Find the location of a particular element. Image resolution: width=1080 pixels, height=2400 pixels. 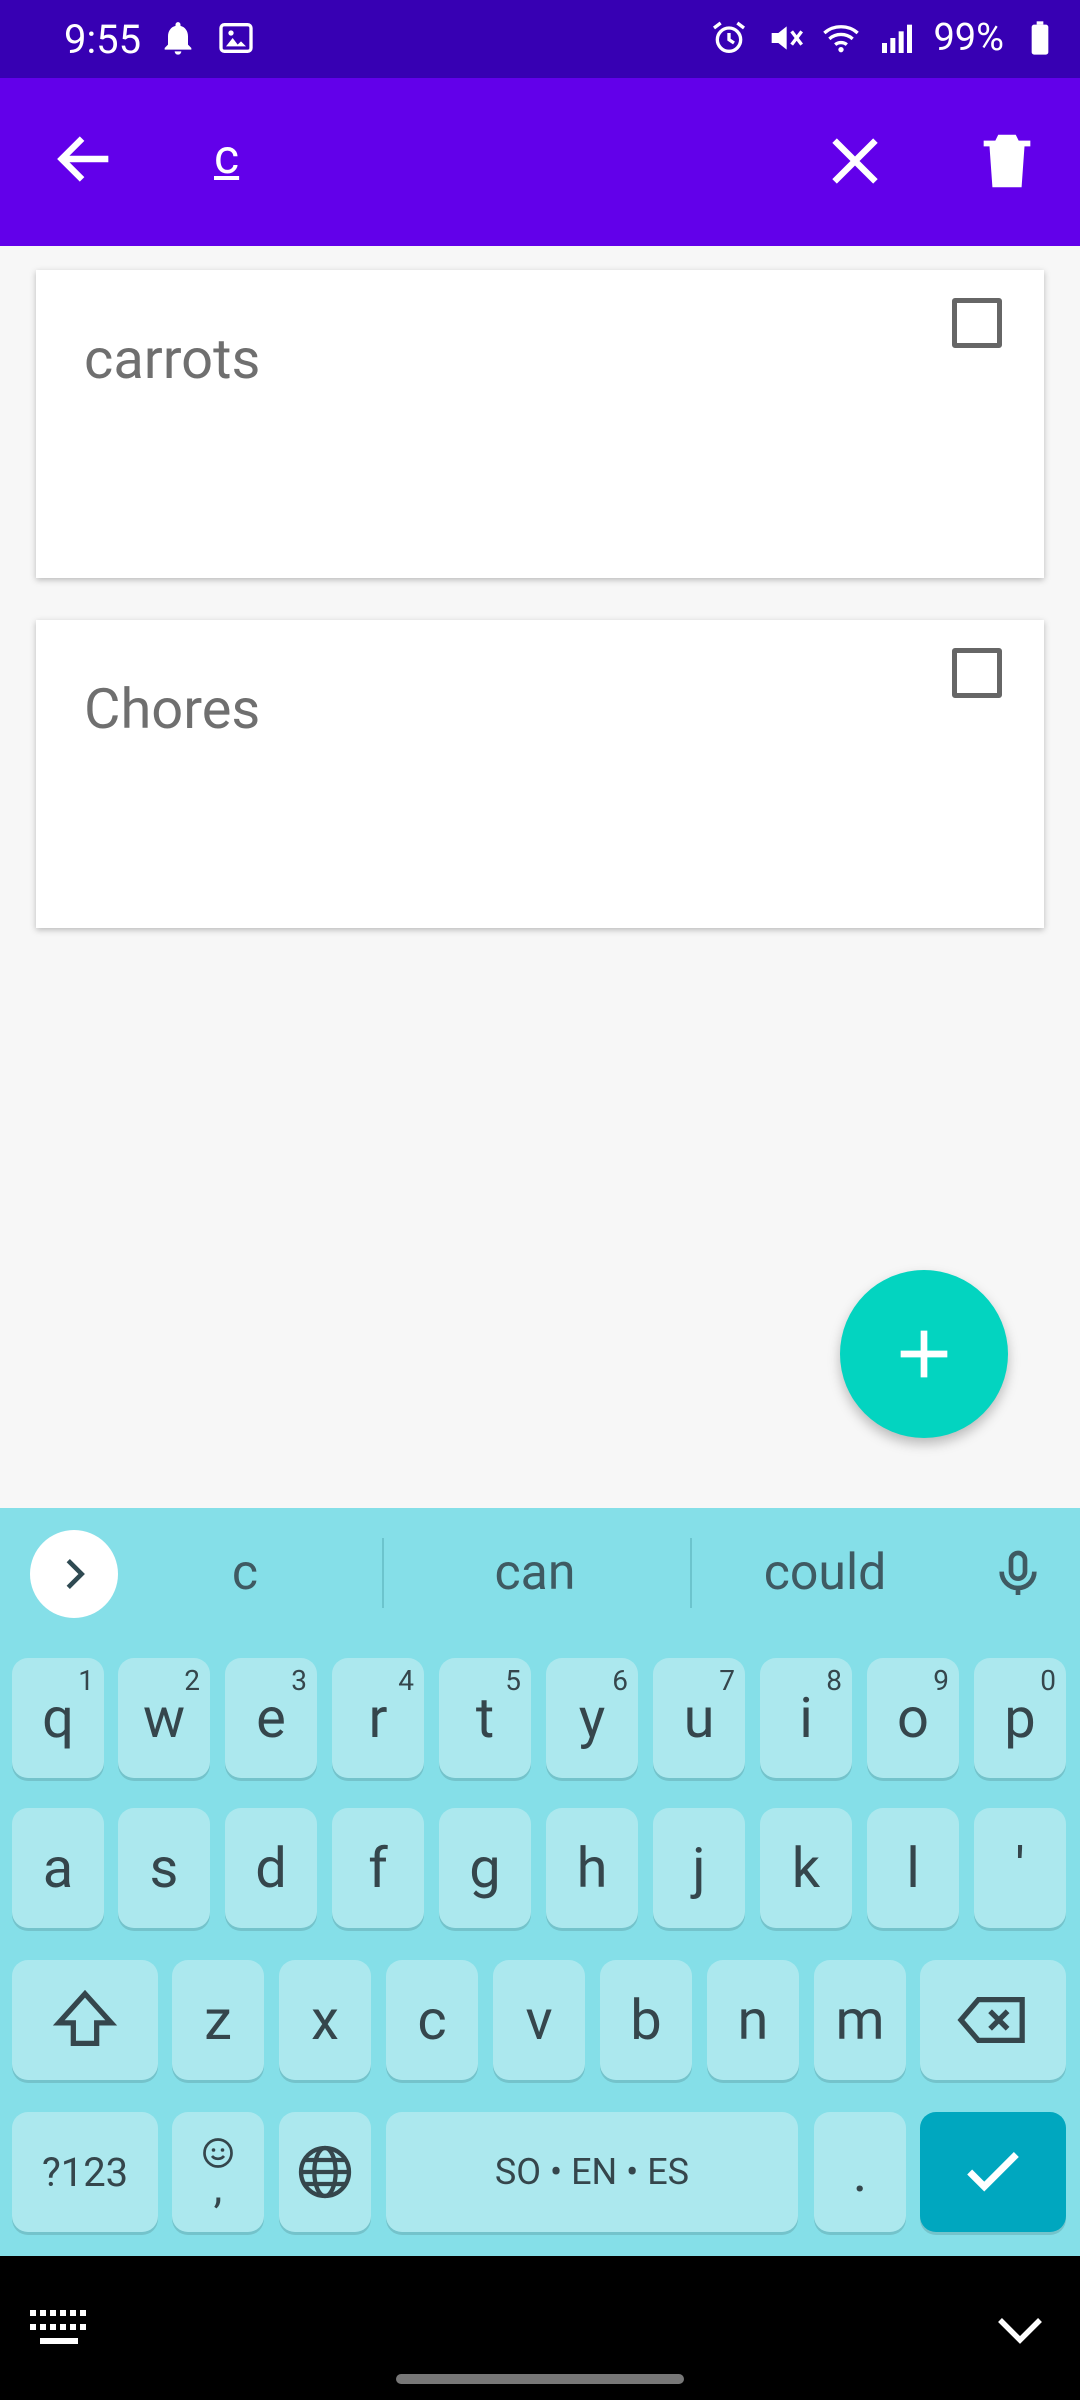

suggestion-chip: c is located at coordinates (245, 1573).